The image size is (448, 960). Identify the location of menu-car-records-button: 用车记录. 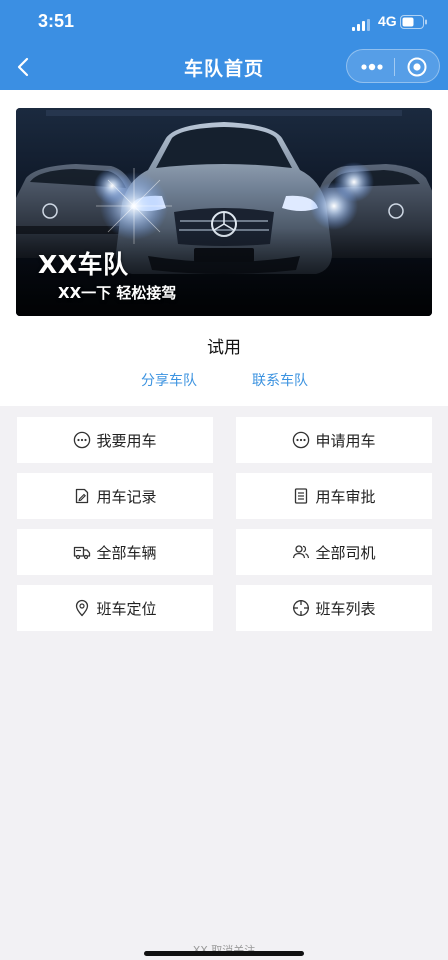
(115, 496).